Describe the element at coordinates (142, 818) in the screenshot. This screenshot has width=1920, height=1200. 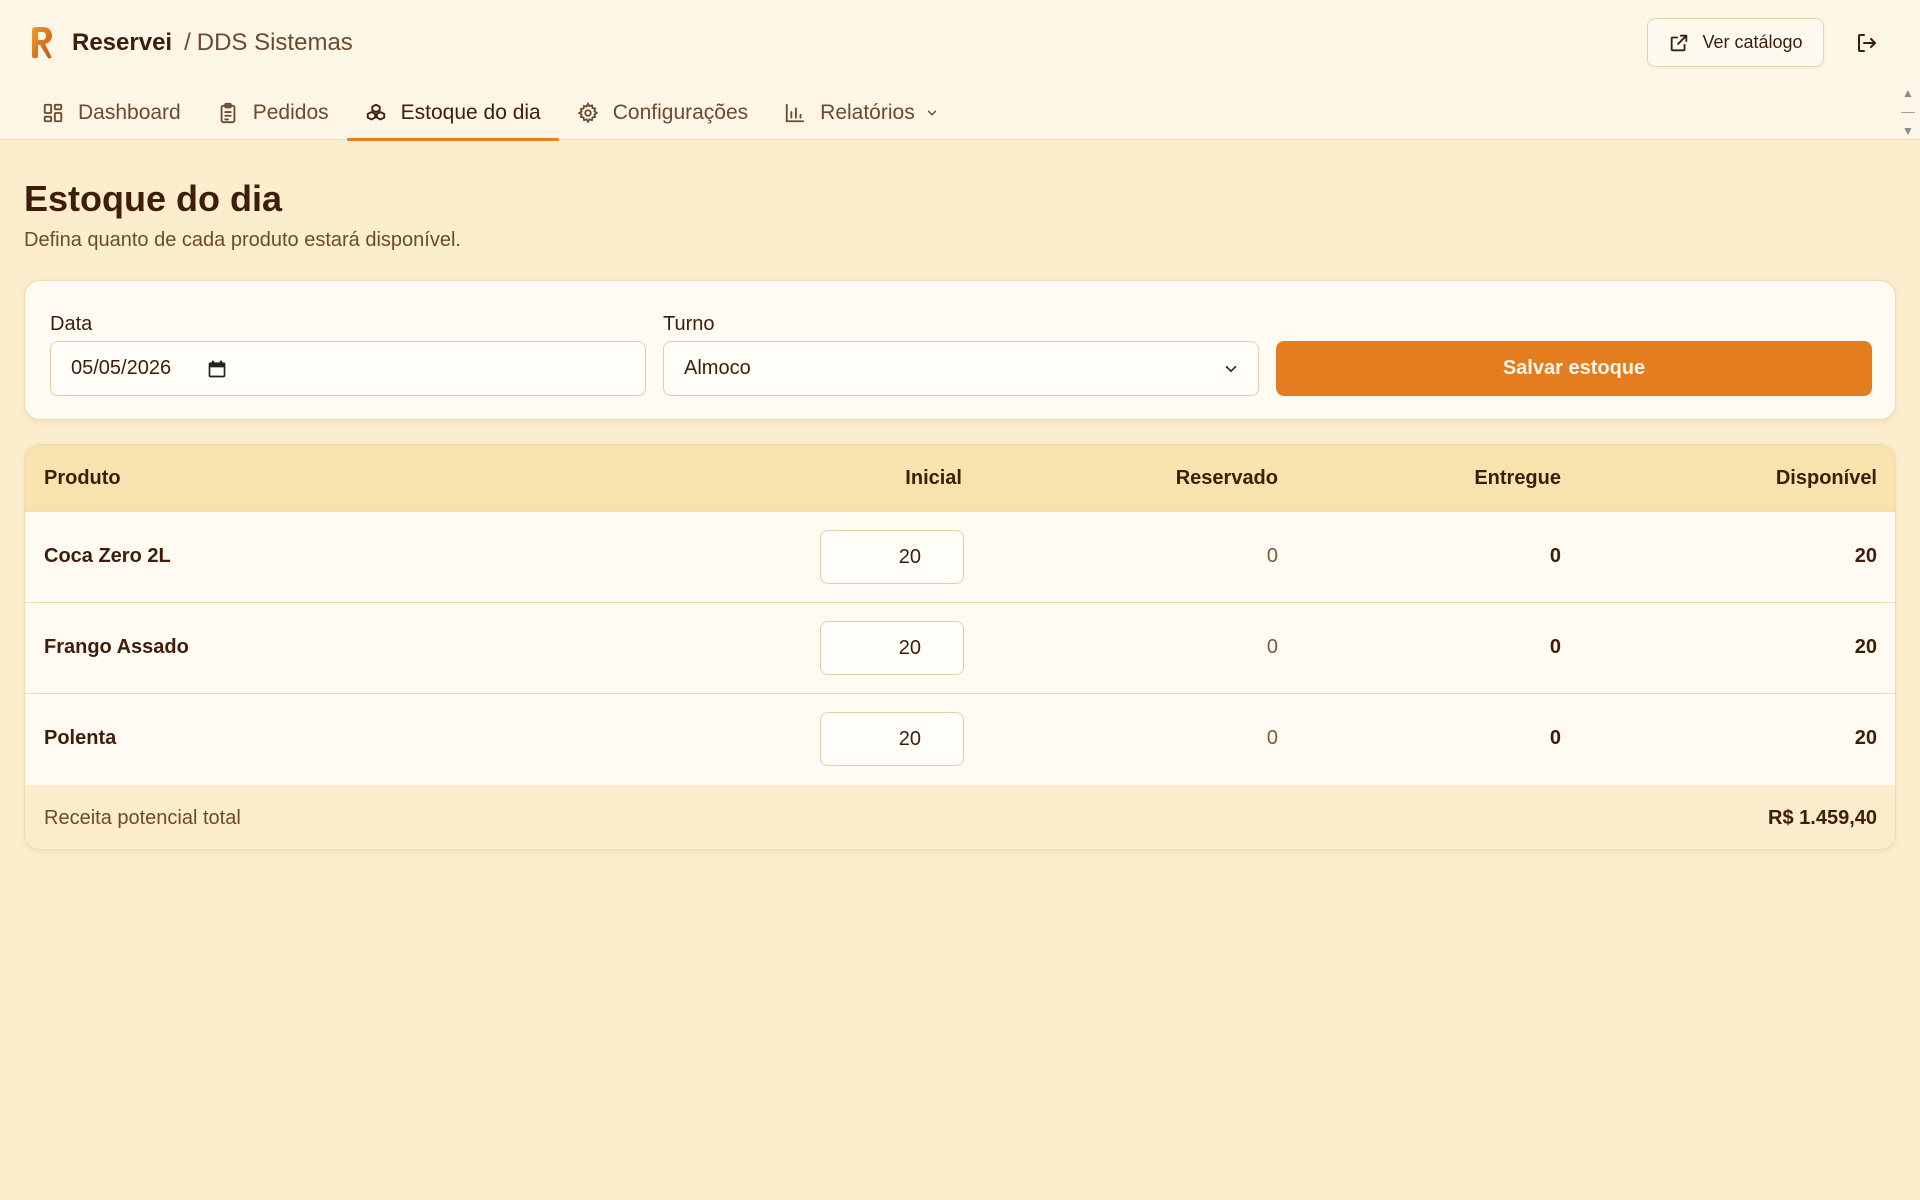
I see `potential-revenue-label: Receita potencial total` at that location.